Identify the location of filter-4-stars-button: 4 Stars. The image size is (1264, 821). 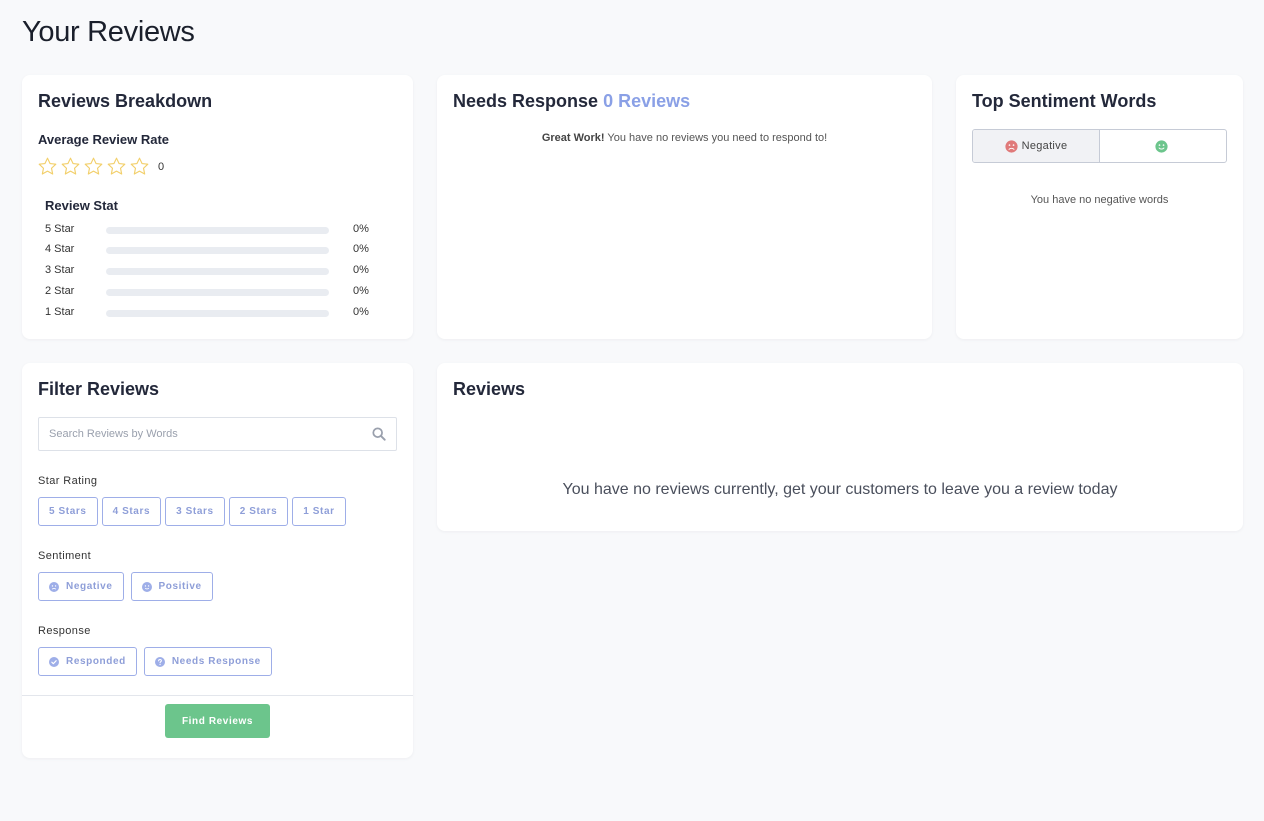
(131, 511).